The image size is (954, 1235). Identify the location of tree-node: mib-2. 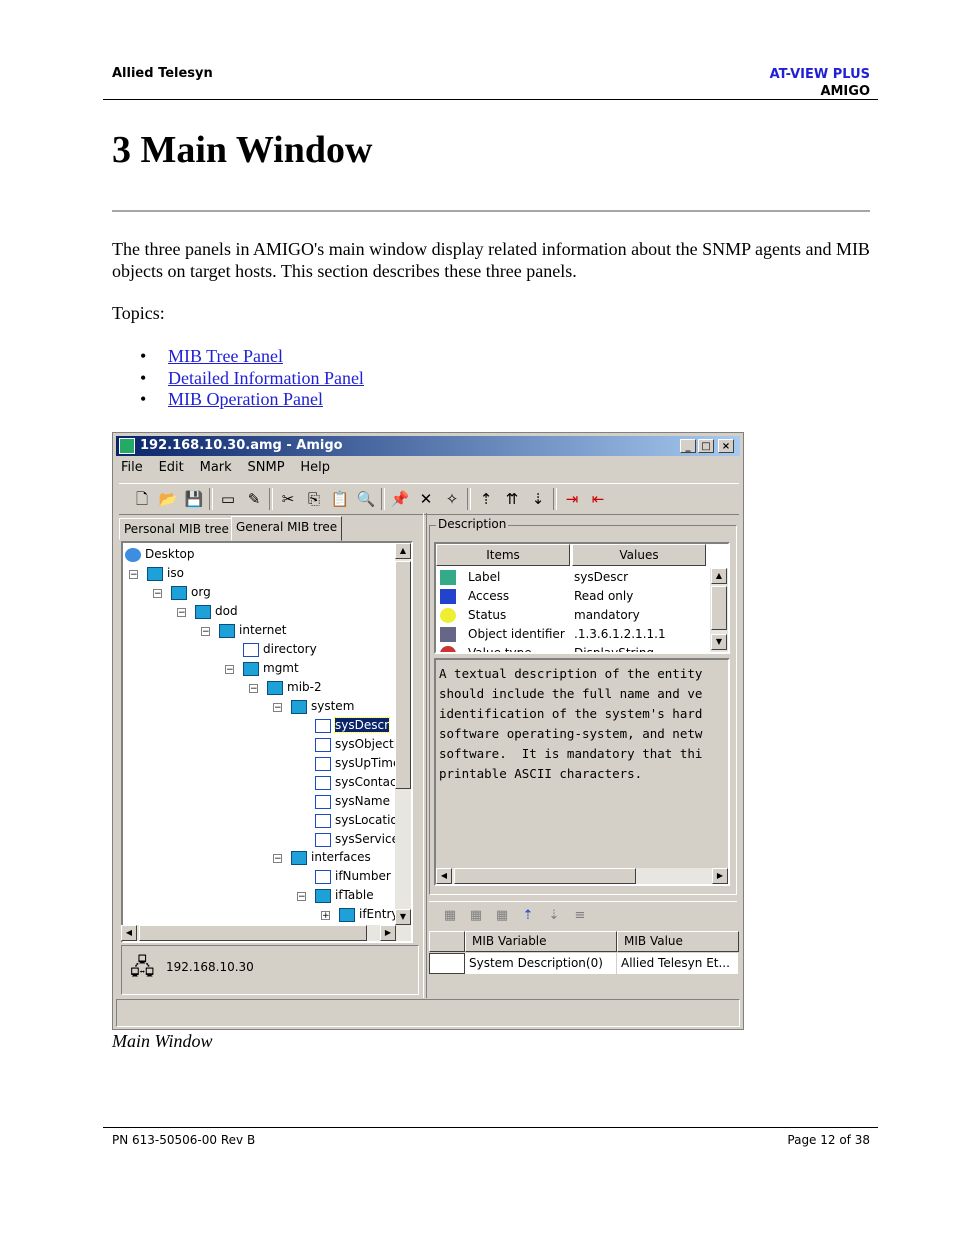
(294, 687).